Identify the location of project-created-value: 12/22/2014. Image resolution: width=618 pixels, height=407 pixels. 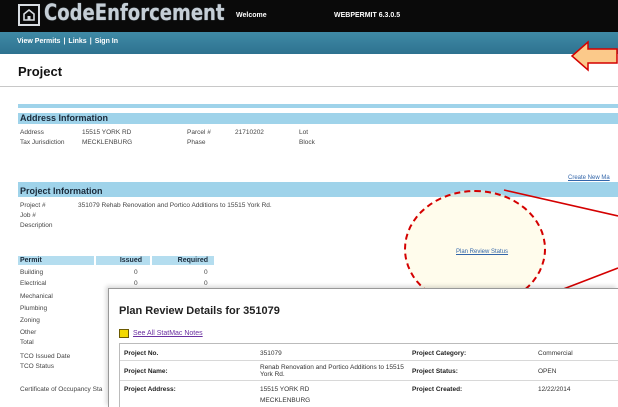
(554, 389).